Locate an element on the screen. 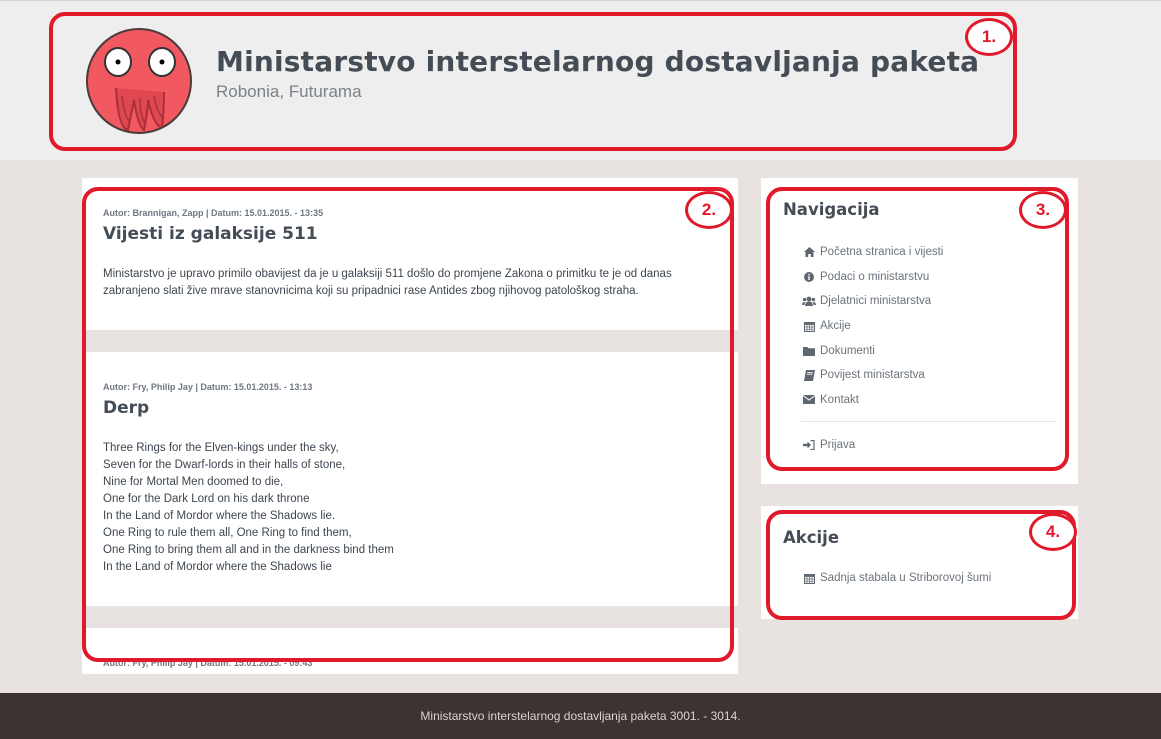 The image size is (1161, 739). nav-item-akcije: Akcije is located at coordinates (872, 326).